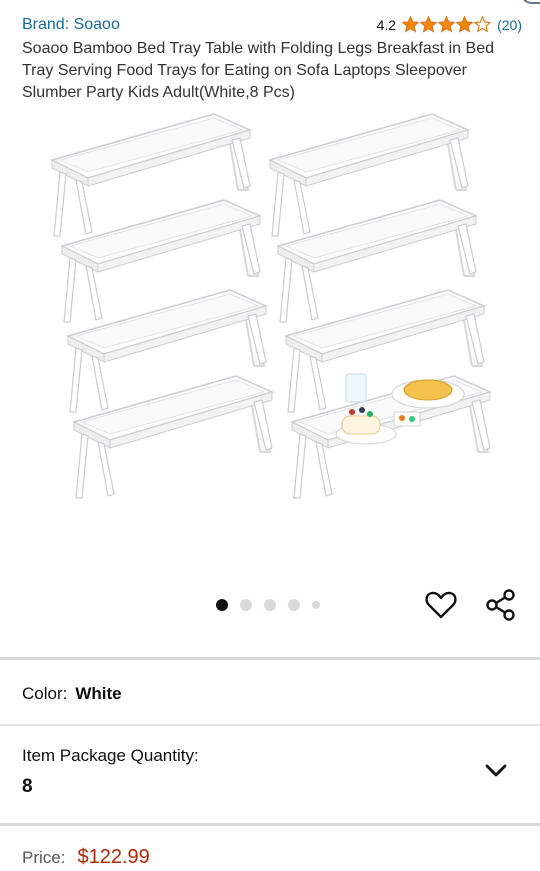  Describe the element at coordinates (509, 25) in the screenshot. I see `review-count: (20)` at that location.